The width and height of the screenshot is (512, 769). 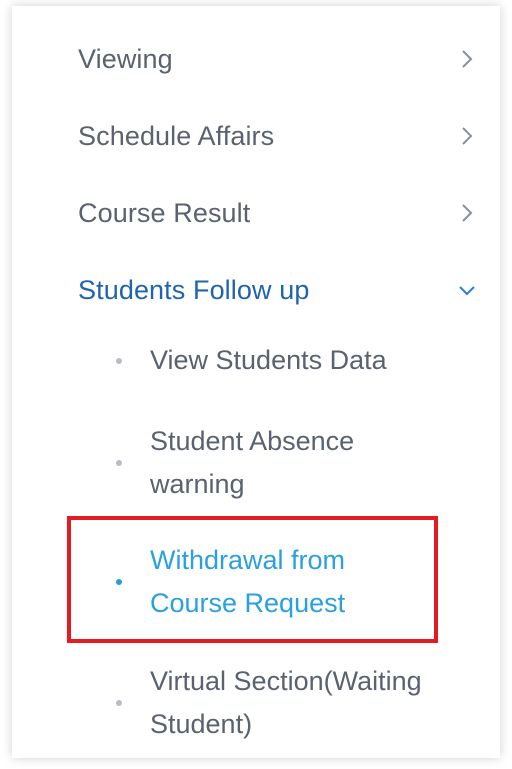 What do you see at coordinates (278, 136) in the screenshot?
I see `menu-item-schedule-affairs: Schedule Affairs` at bounding box center [278, 136].